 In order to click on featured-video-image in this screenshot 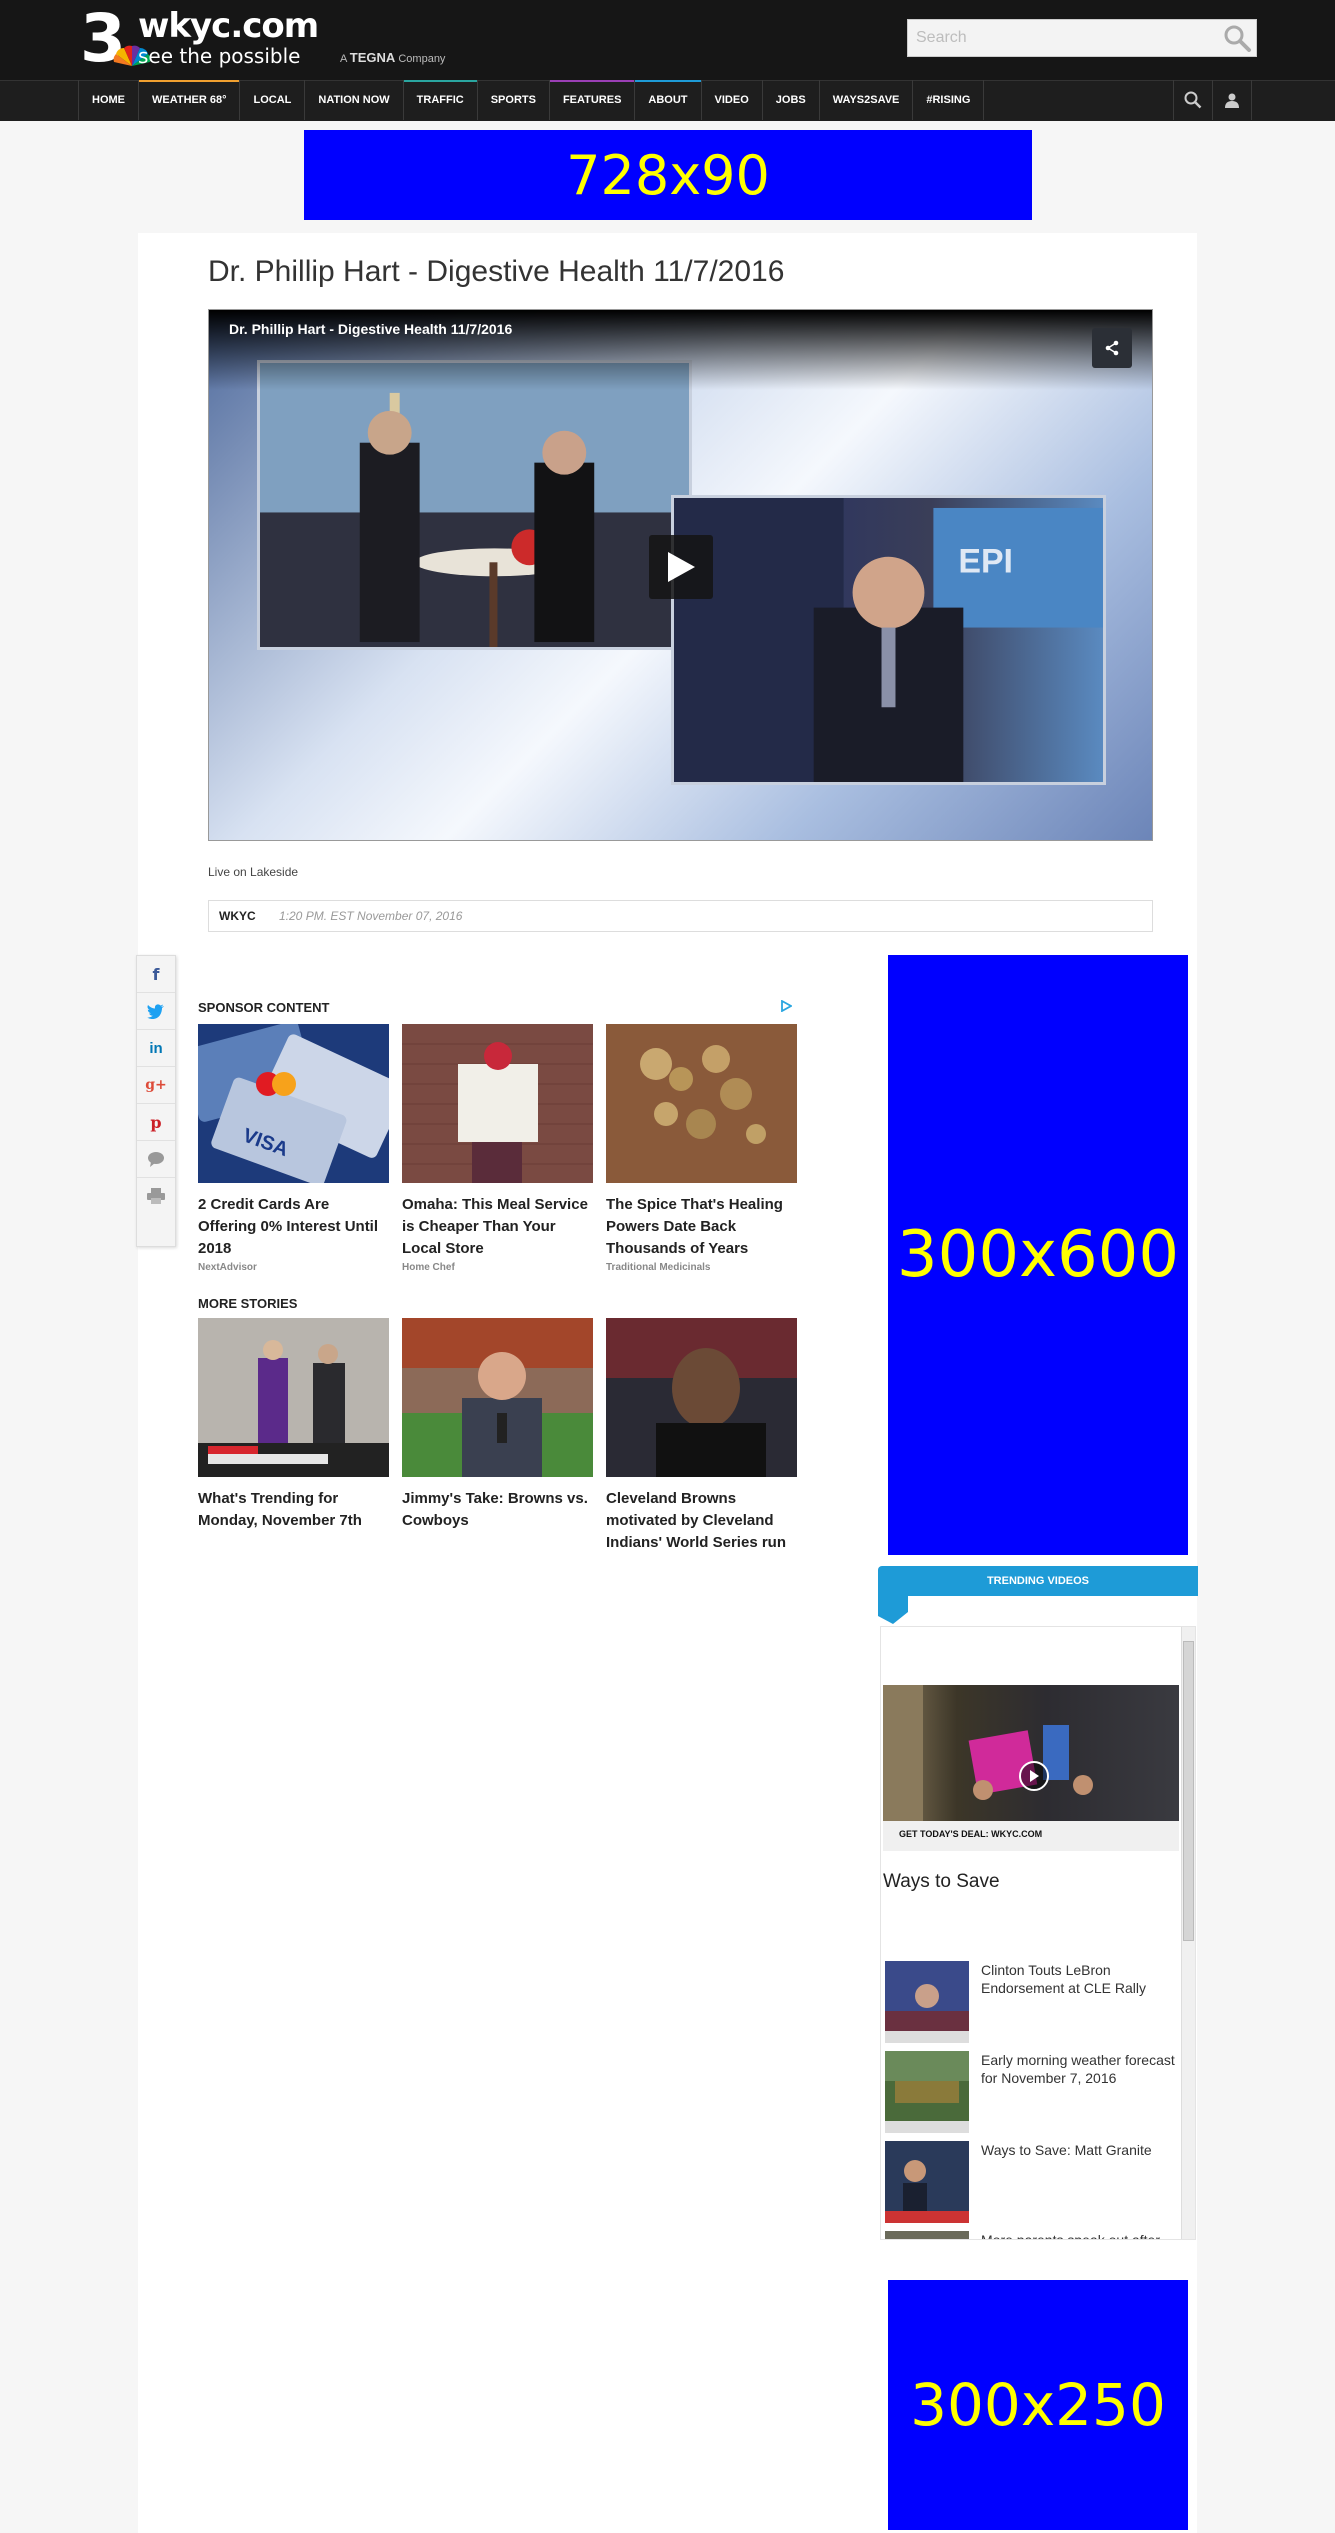, I will do `click(988, 1753)`.